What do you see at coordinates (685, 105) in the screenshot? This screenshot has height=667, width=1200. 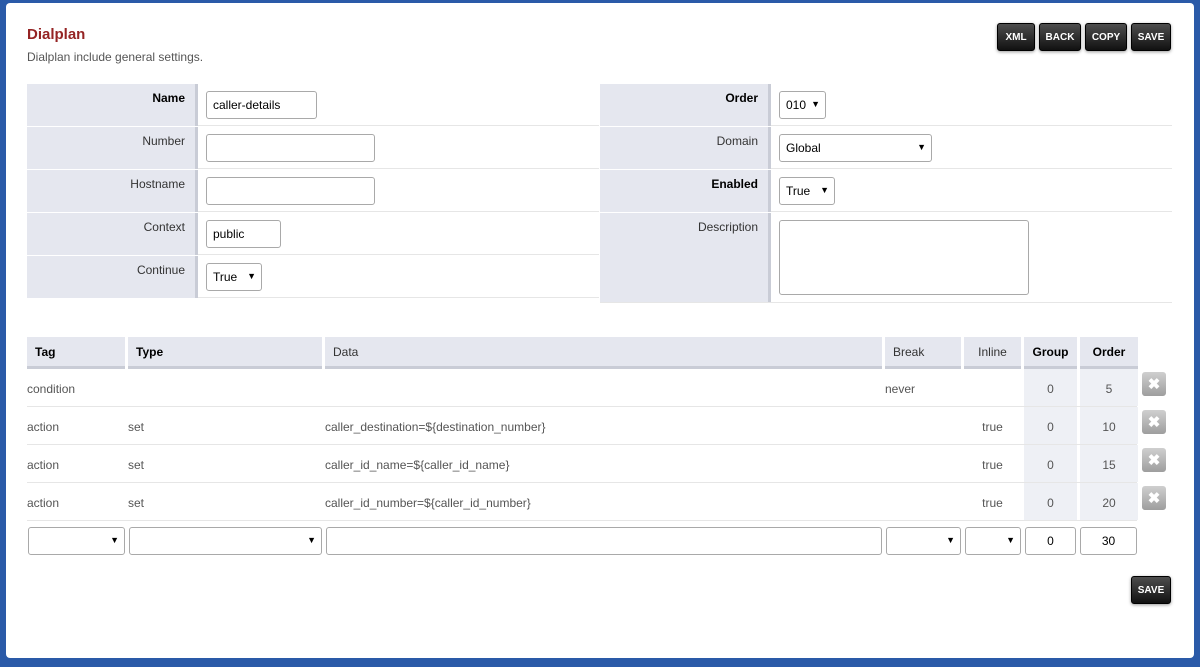 I see `order-label: Order` at bounding box center [685, 105].